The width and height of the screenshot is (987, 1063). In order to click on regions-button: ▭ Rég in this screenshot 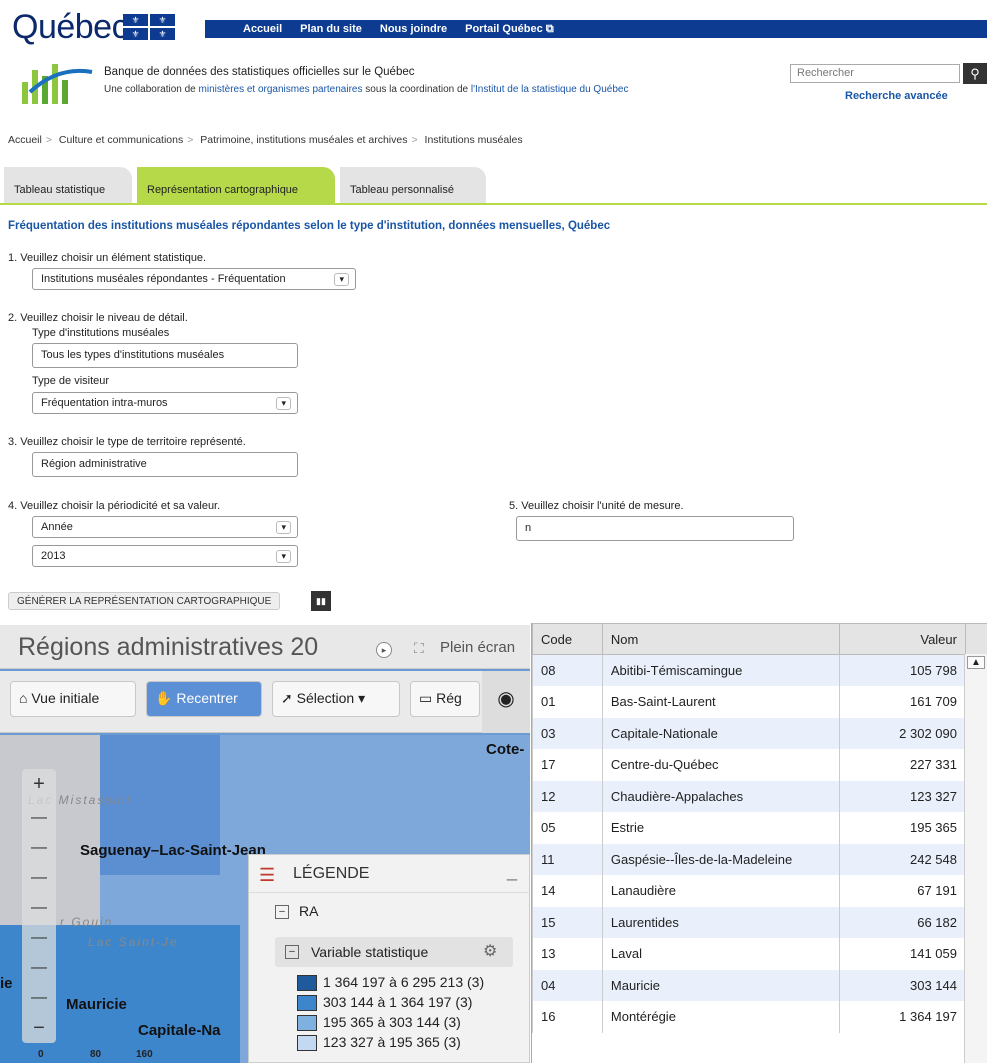, I will do `click(445, 699)`.